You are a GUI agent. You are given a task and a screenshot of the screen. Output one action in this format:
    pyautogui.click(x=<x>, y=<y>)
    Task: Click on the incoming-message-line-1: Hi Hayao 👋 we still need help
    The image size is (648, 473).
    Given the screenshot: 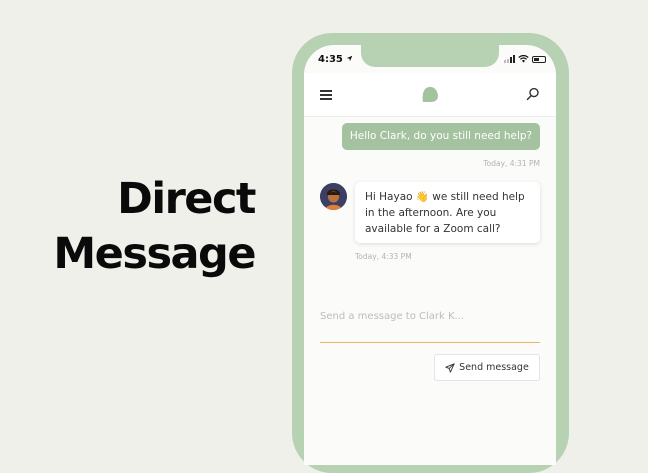 What is the action you would take?
    pyautogui.click(x=445, y=197)
    